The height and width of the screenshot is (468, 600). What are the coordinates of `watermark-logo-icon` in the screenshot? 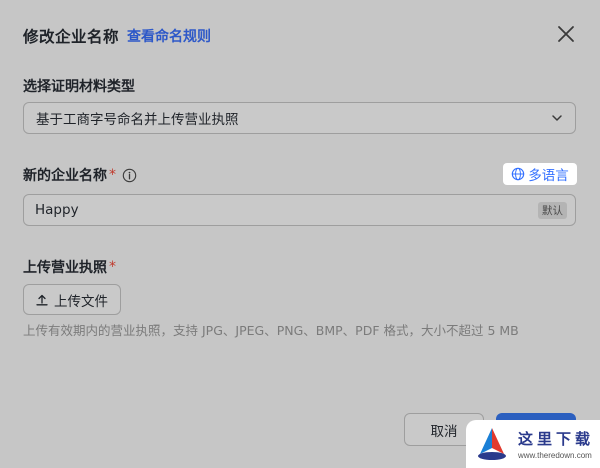 It's located at (492, 444).